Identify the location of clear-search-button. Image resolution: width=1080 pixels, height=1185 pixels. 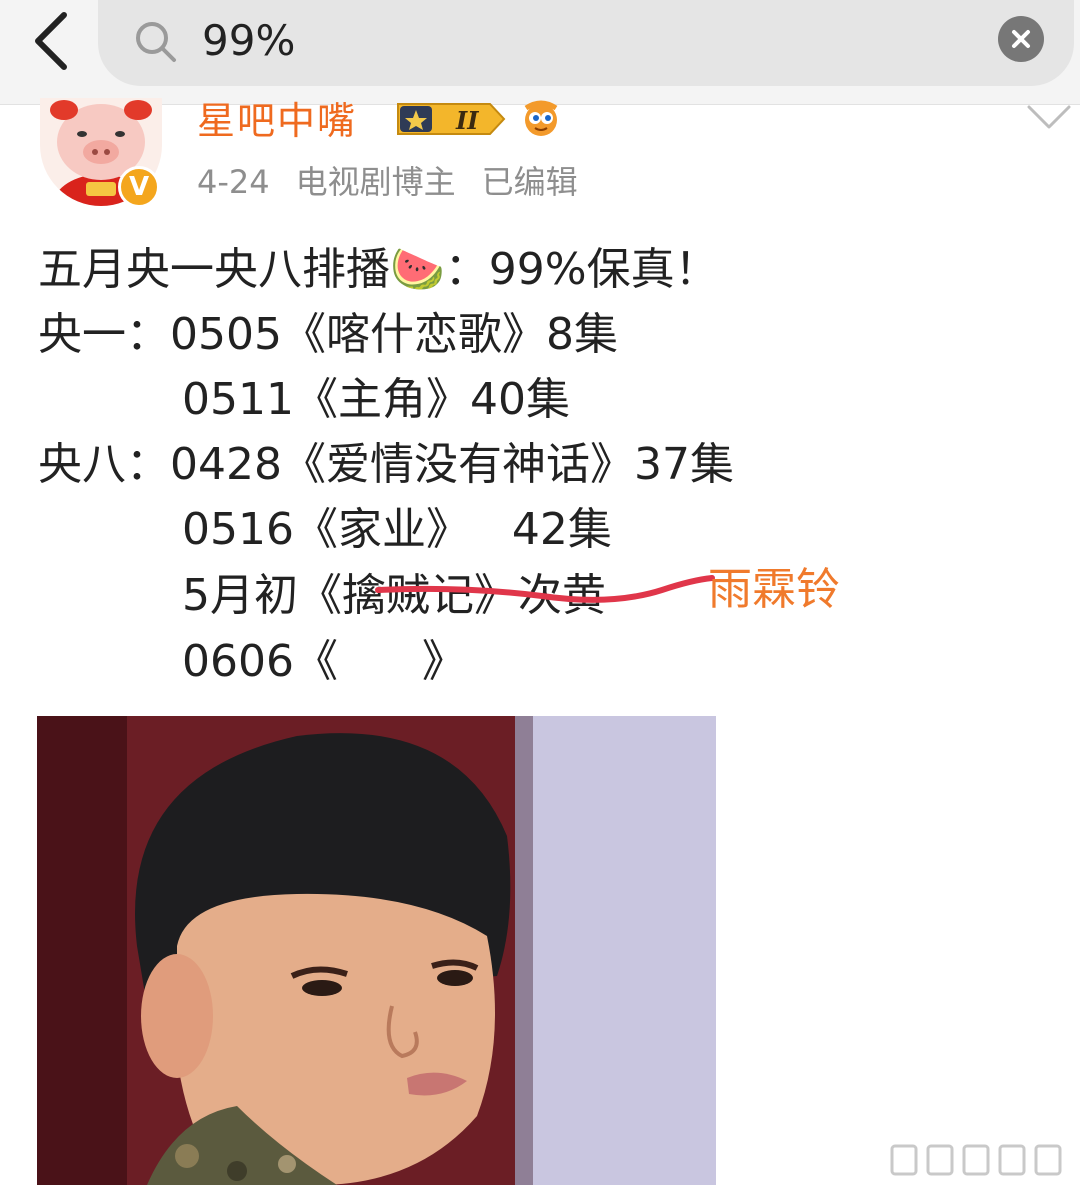
(1021, 39).